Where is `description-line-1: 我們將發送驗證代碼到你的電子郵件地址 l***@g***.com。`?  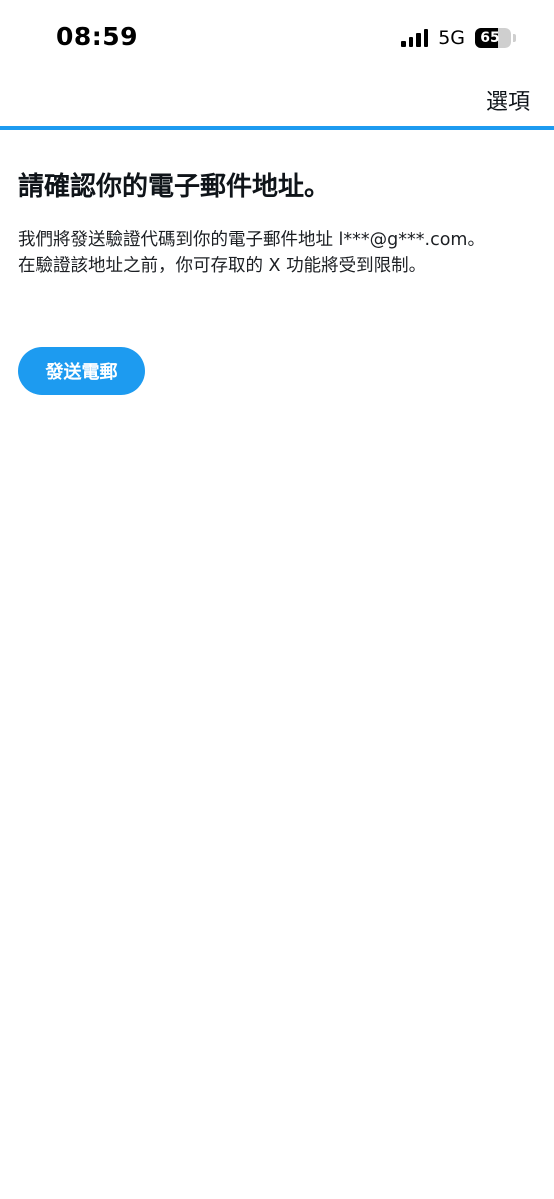 description-line-1: 我們將發送驗證代碼到你的電子郵件地址 l***@g***.com。 is located at coordinates (251, 240).